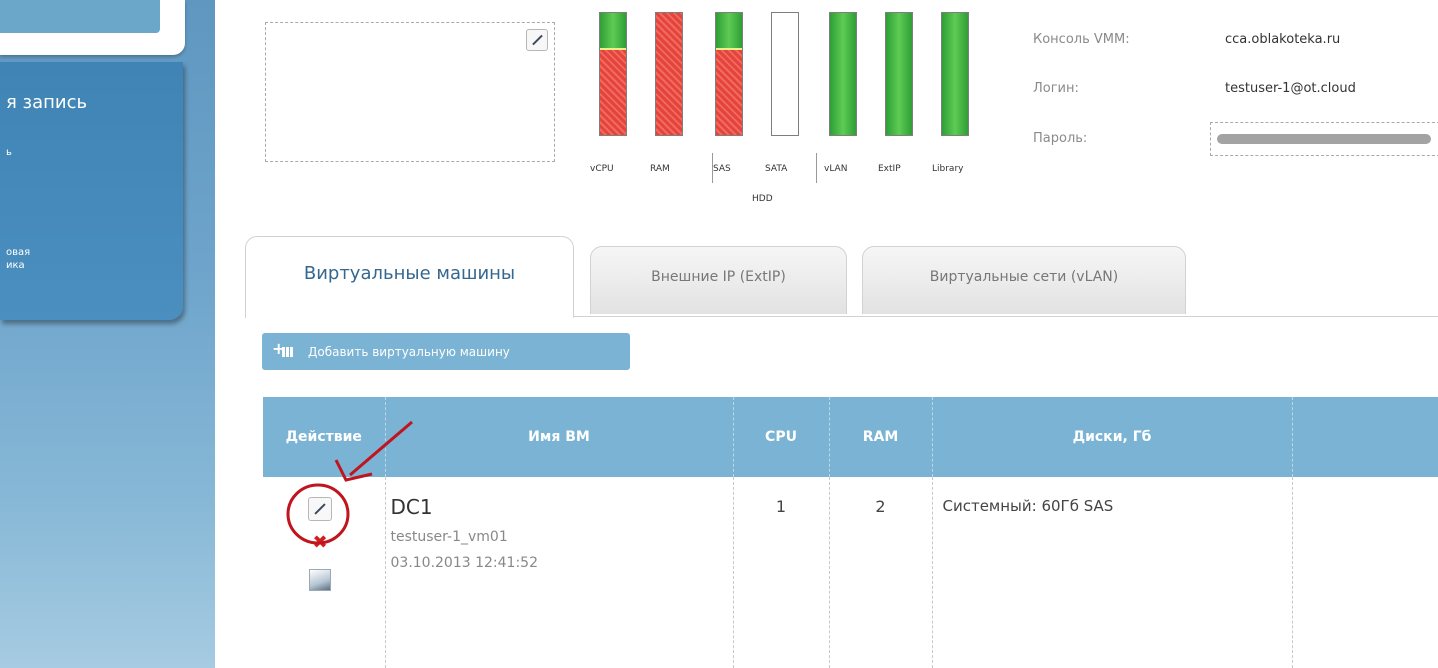 The width and height of the screenshot is (1438, 668). Describe the element at coordinates (1081, 39) in the screenshot. I see `vmm-console-label: Консоль VMM:` at that location.